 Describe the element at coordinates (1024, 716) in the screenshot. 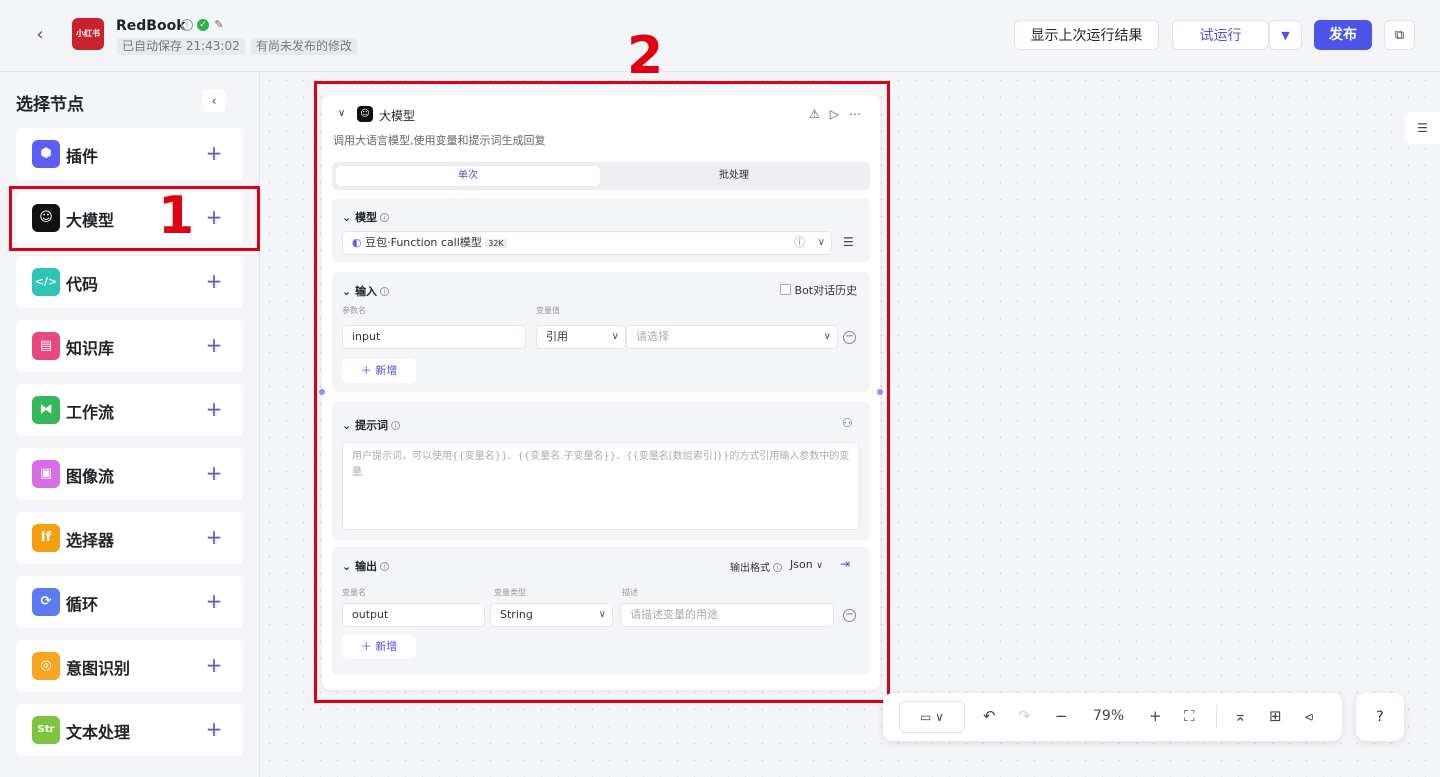

I see `redo-icon: ↷` at that location.